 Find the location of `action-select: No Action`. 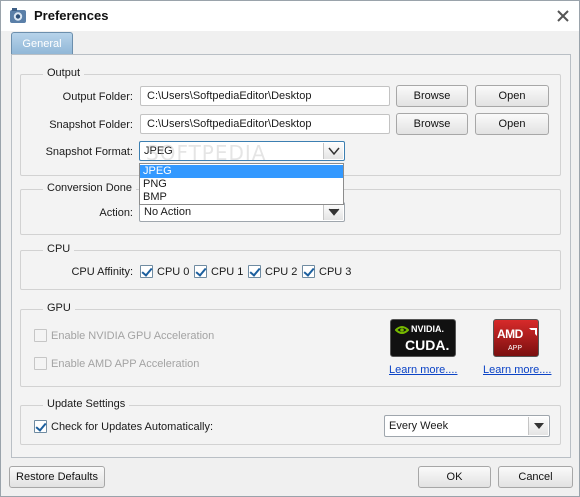

action-select: No Action is located at coordinates (242, 212).